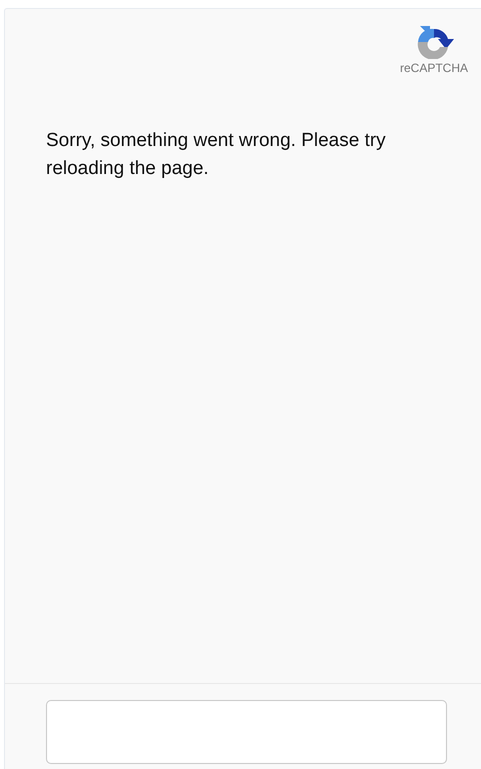 The width and height of the screenshot is (481, 769). I want to click on response-field, so click(246, 732).